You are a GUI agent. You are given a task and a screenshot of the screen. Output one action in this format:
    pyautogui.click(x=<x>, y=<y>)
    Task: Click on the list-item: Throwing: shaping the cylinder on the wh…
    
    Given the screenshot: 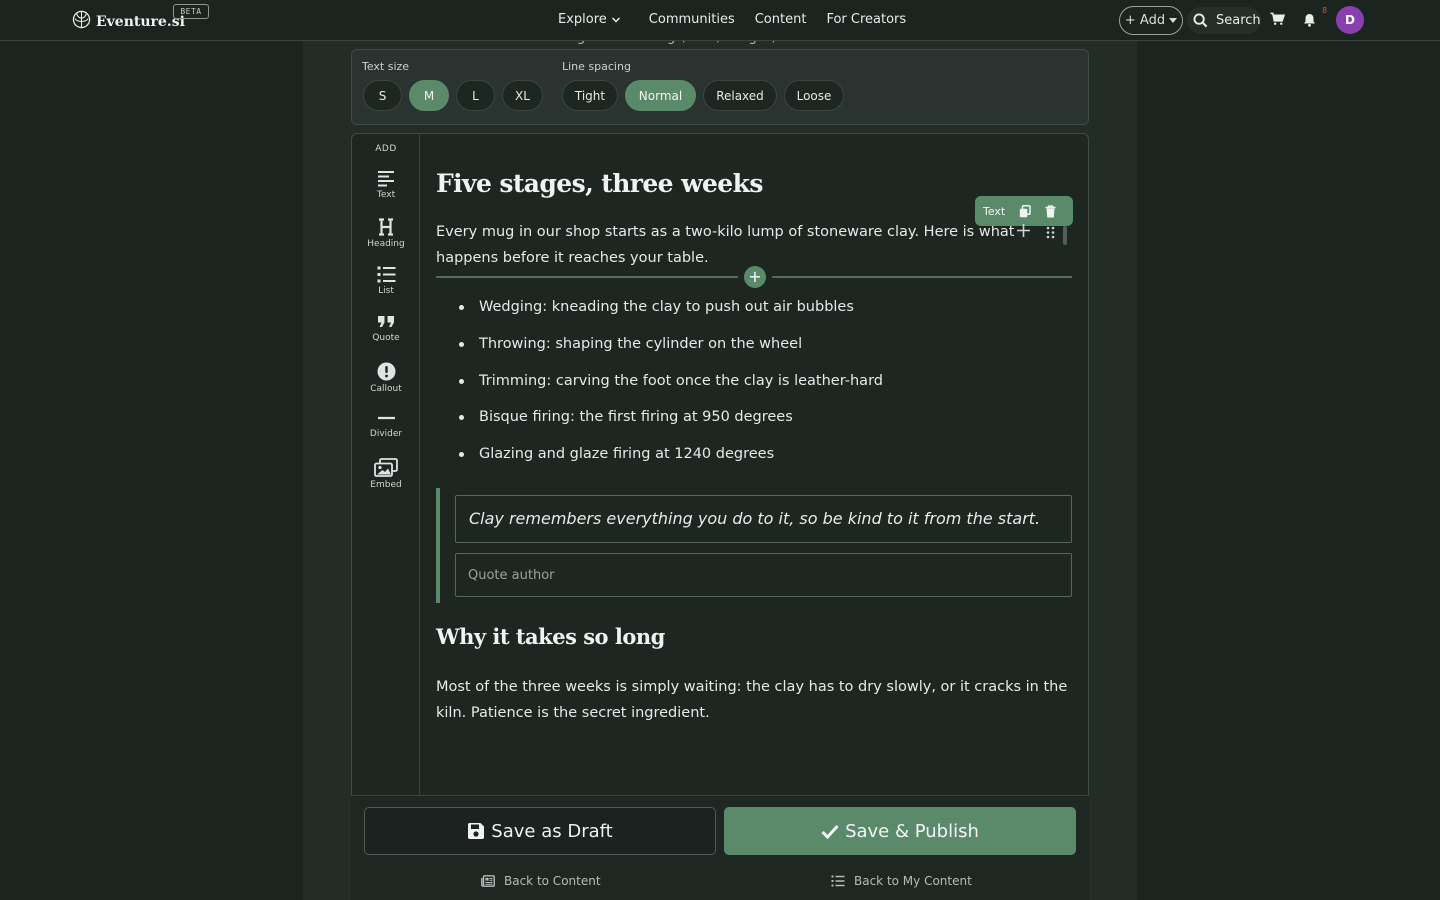 What is the action you would take?
    pyautogui.click(x=659, y=349)
    